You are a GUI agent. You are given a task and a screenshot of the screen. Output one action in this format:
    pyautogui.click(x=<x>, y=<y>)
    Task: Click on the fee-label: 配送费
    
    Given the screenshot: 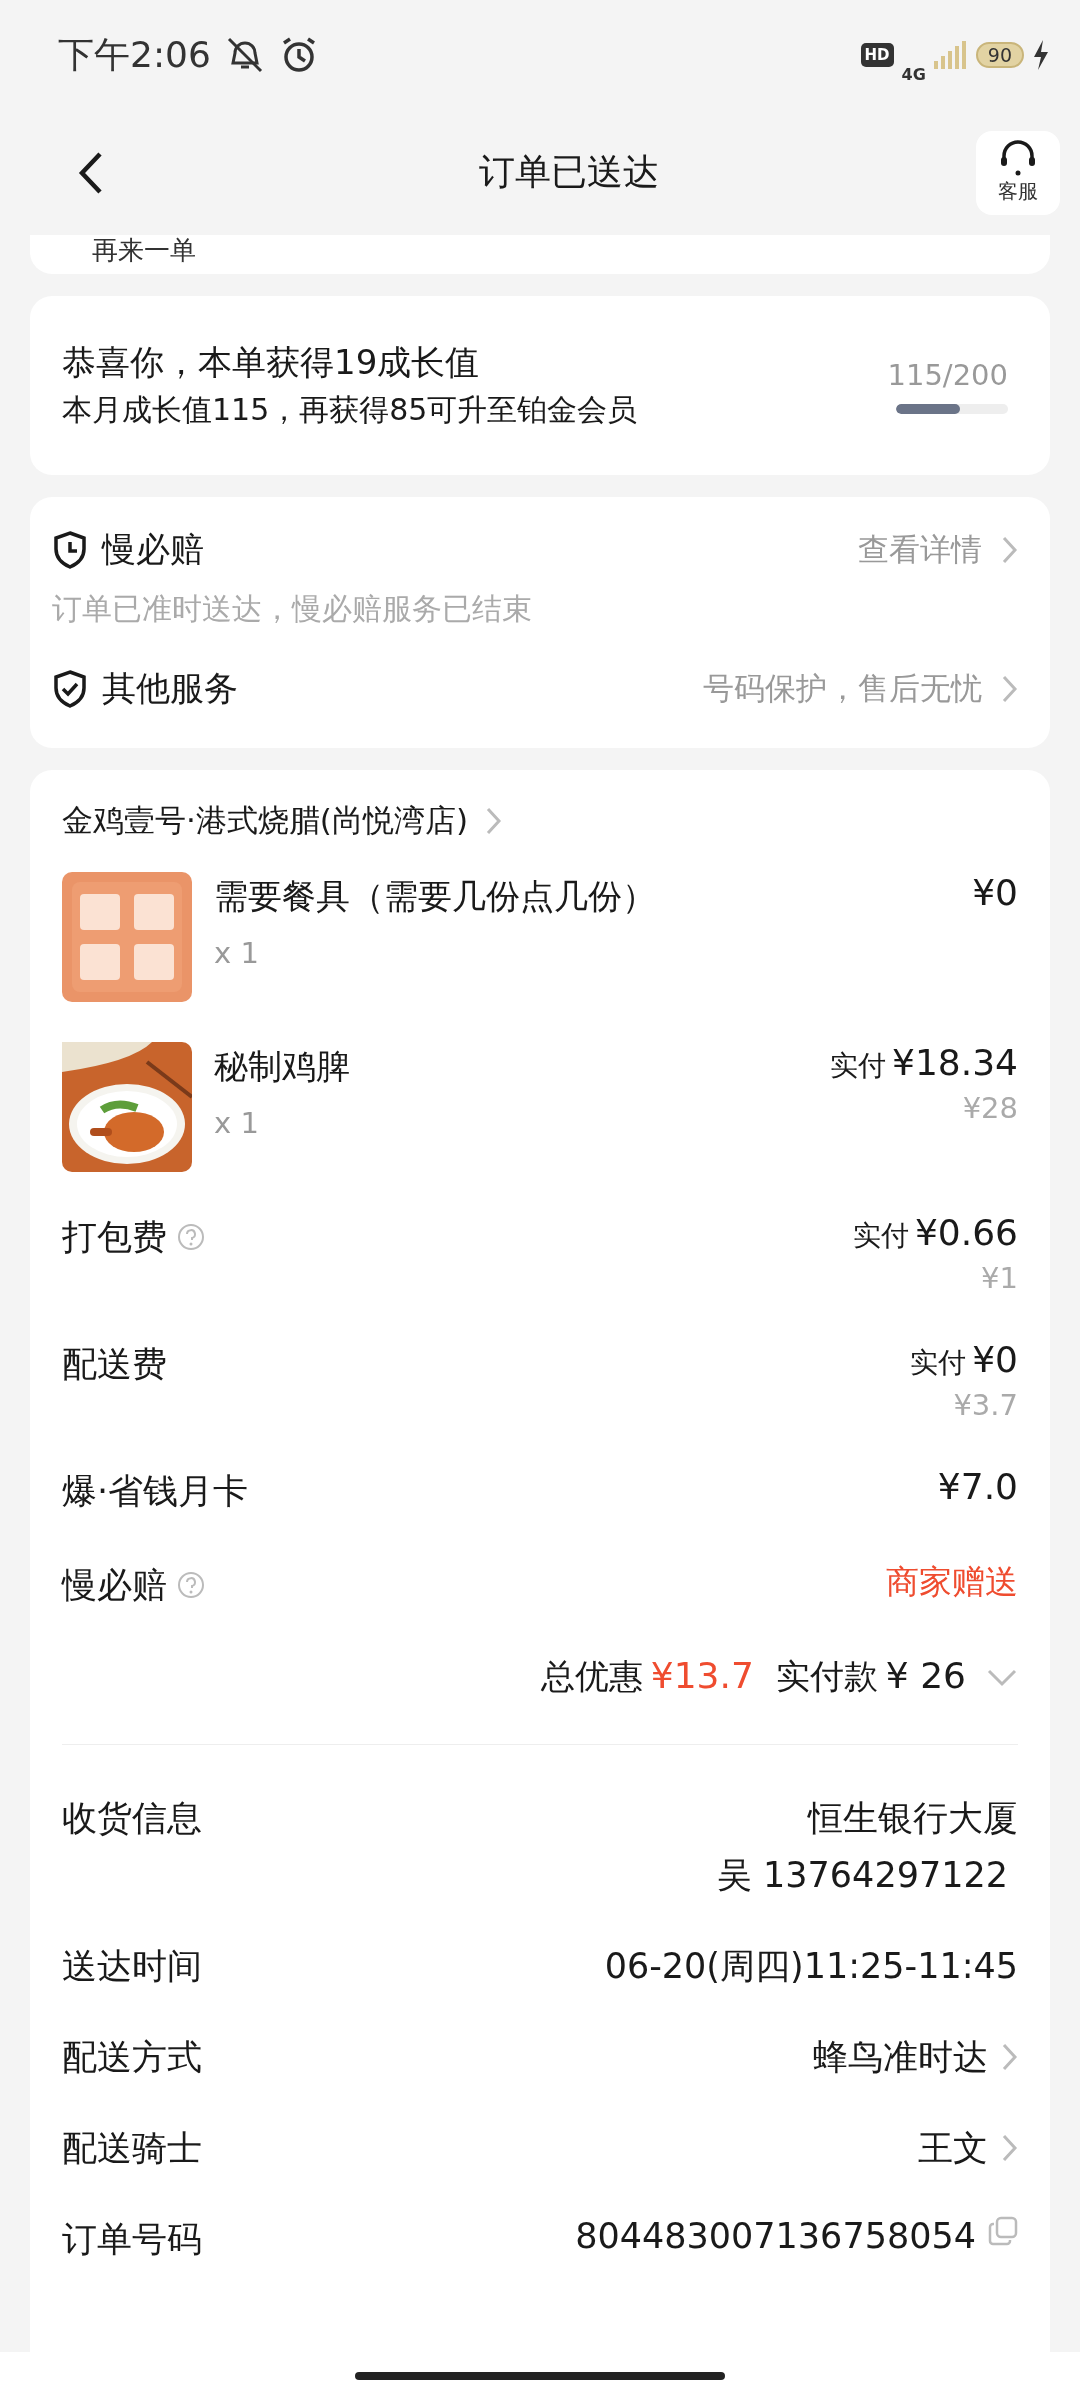 What is the action you would take?
    pyautogui.click(x=114, y=1364)
    